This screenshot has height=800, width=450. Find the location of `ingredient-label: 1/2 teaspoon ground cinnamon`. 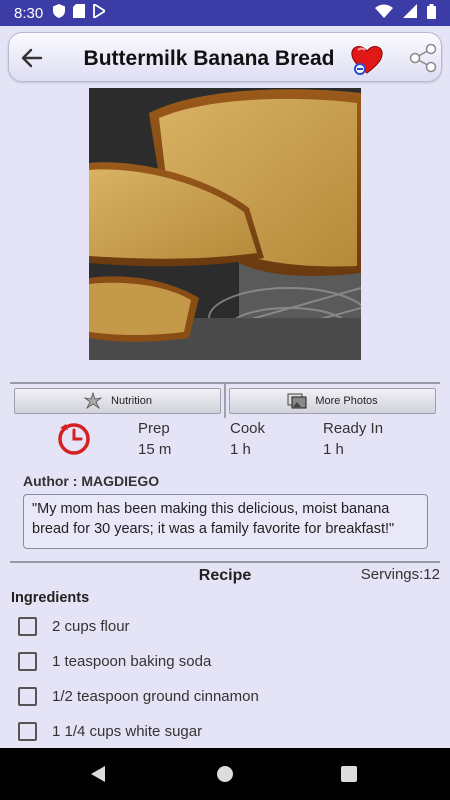

ingredient-label: 1/2 teaspoon ground cinnamon is located at coordinates (155, 696).